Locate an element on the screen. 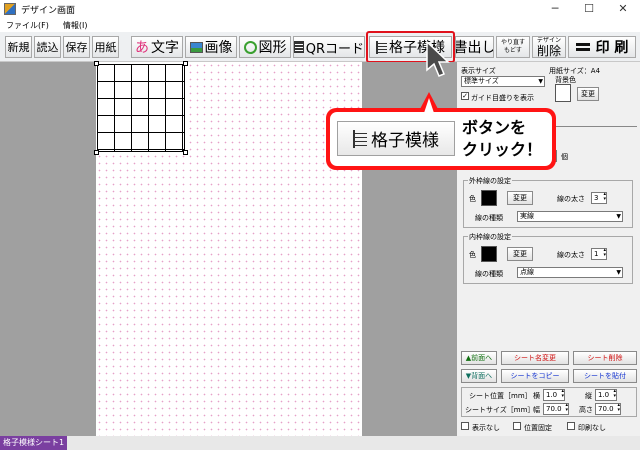  outer-color-swatch is located at coordinates (489, 198).